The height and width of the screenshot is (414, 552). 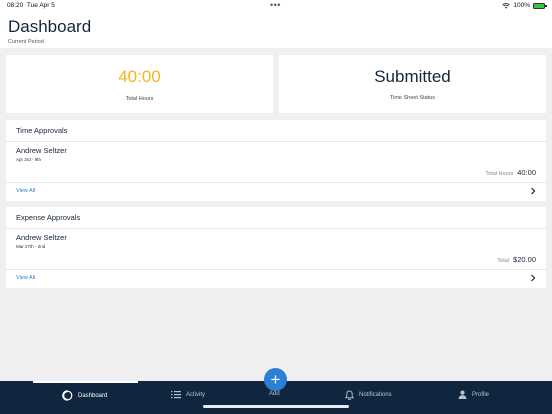 I want to click on tab-activity: Activity, so click(x=188, y=394).